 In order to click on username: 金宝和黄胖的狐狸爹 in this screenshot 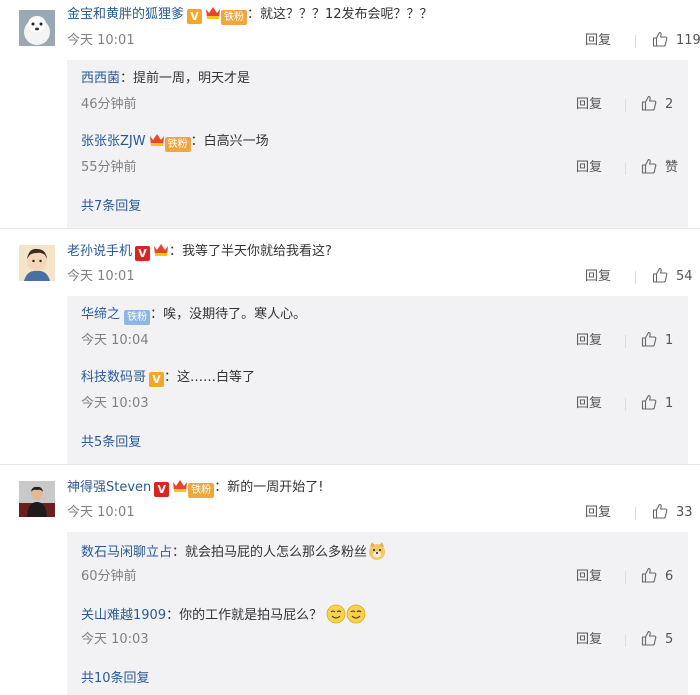, I will do `click(125, 14)`.